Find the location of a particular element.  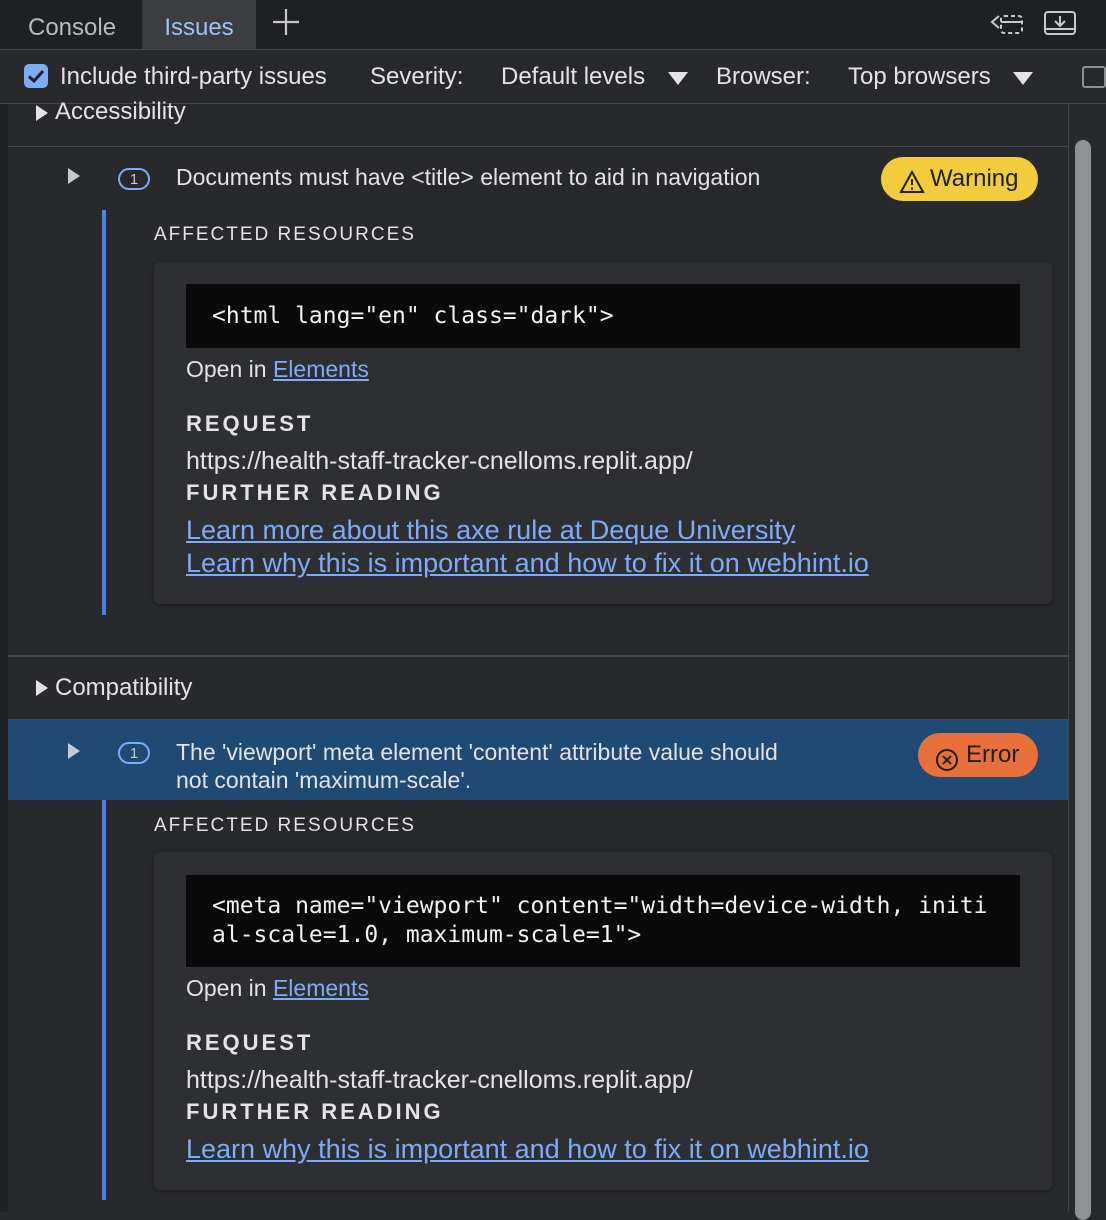

error-label: Error is located at coordinates (993, 754).